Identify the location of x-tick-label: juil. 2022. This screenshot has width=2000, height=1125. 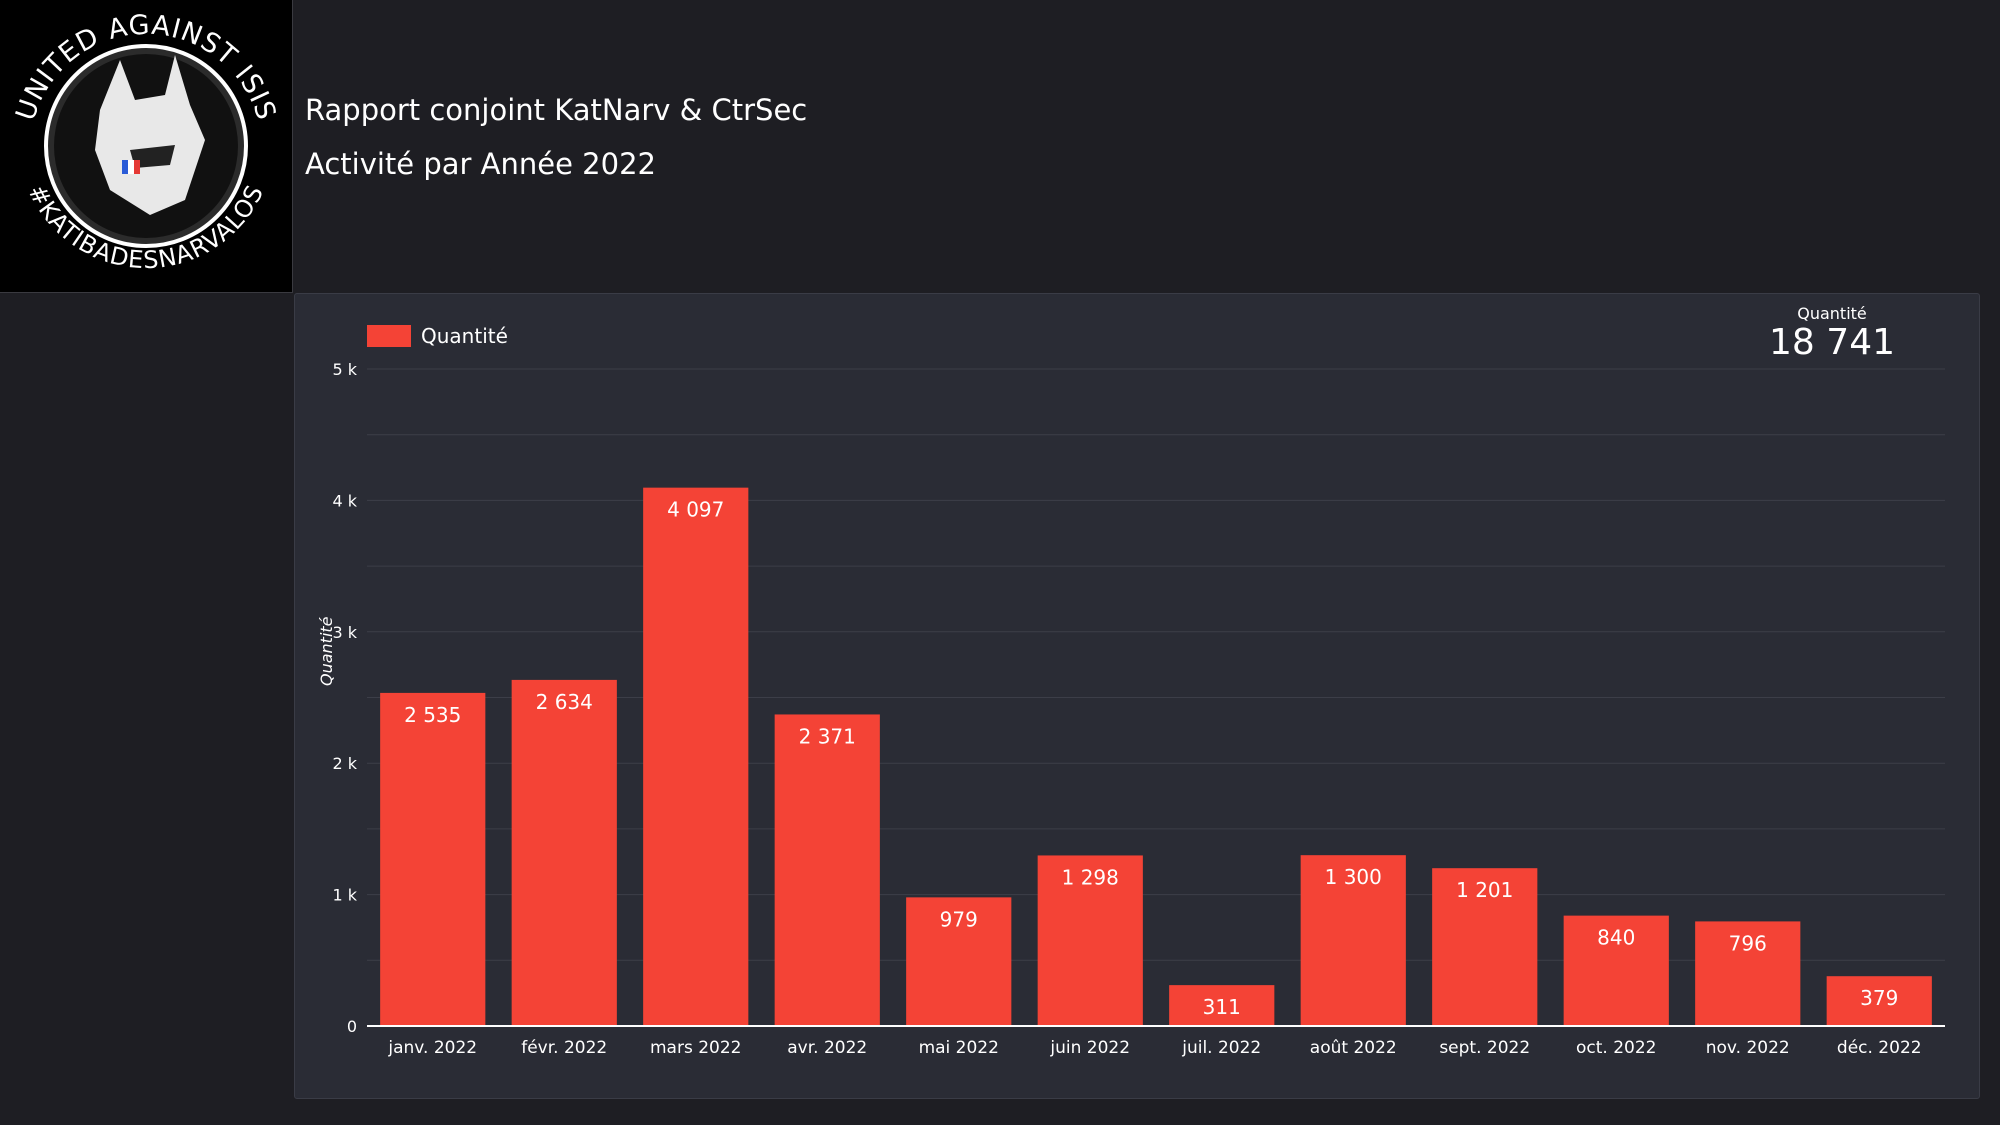
(1221, 1048).